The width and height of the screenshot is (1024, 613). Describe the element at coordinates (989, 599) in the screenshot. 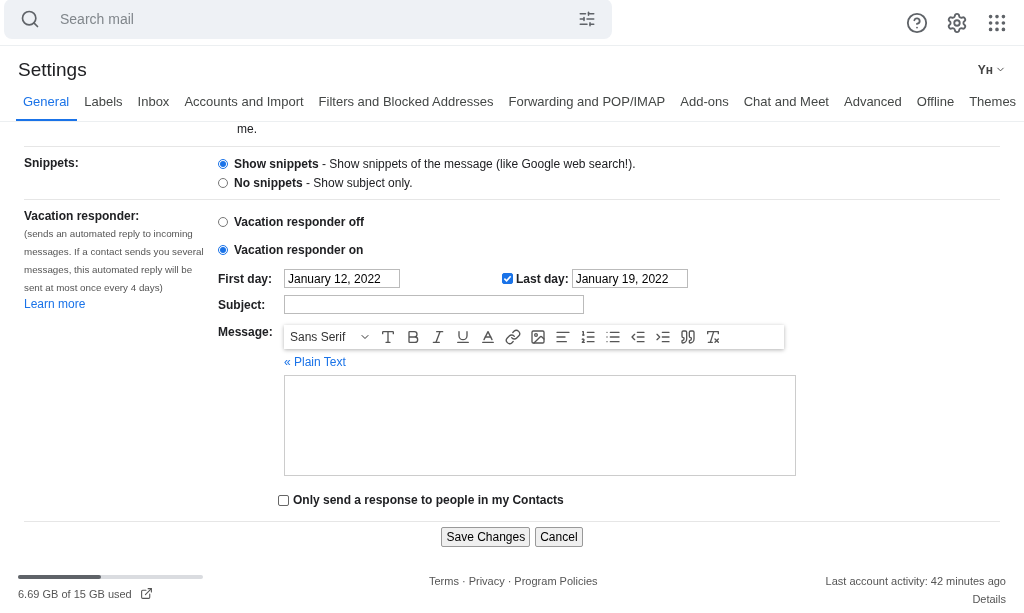

I see `details-link: Details` at that location.